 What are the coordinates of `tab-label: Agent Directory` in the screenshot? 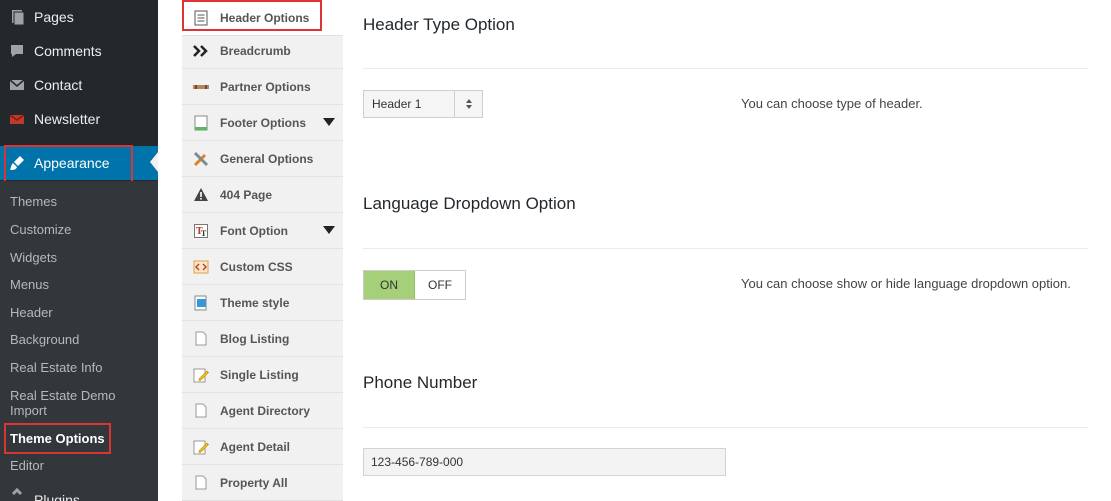 It's located at (265, 410).